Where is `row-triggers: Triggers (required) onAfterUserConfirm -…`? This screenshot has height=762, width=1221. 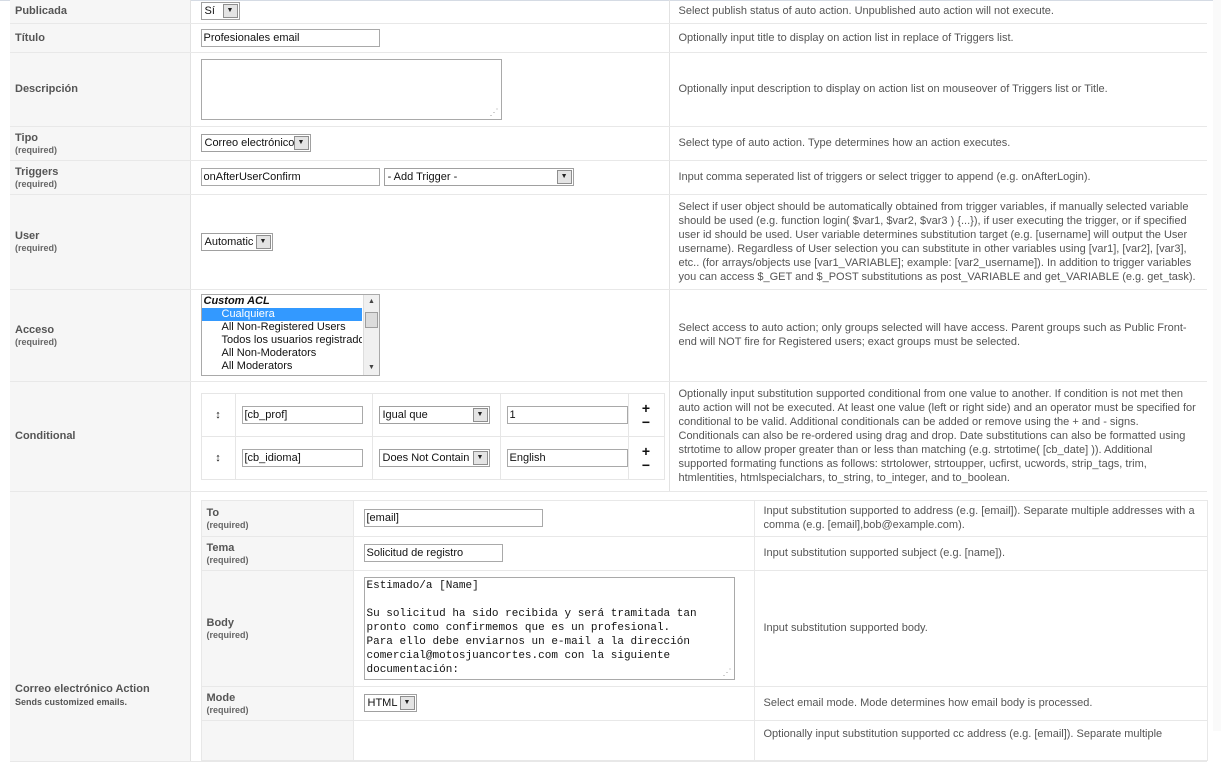
row-triggers: Triggers (required) onAfterUserConfirm -… is located at coordinates (608, 177).